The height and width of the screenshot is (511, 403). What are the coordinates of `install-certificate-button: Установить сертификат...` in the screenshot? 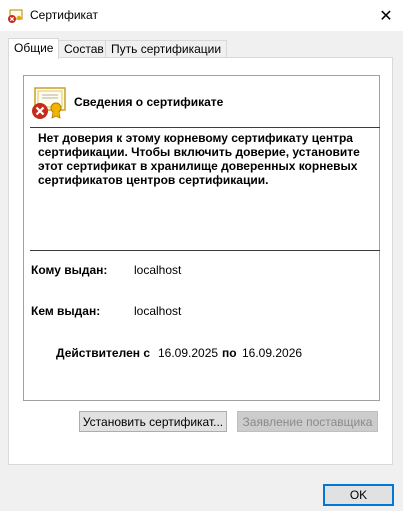 It's located at (153, 421).